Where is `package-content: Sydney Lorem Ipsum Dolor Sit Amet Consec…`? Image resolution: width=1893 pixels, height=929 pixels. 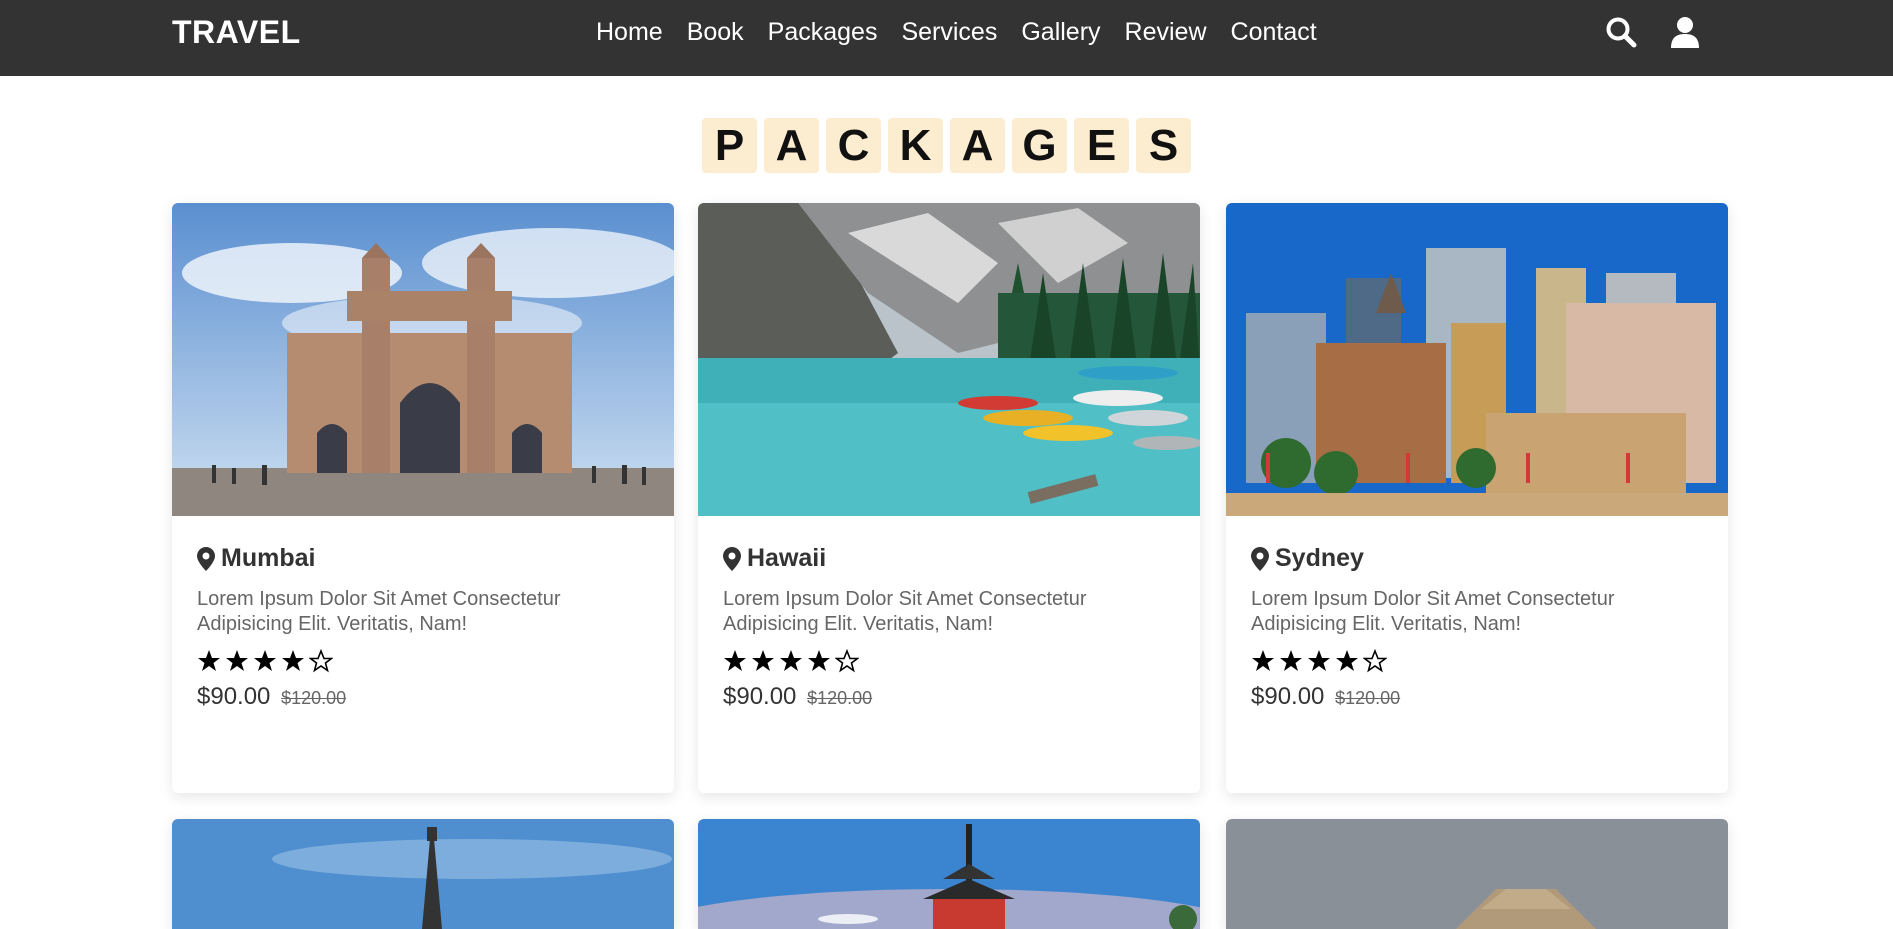 package-content: Sydney Lorem Ipsum Dolor Sit Amet Consec… is located at coordinates (1477, 654).